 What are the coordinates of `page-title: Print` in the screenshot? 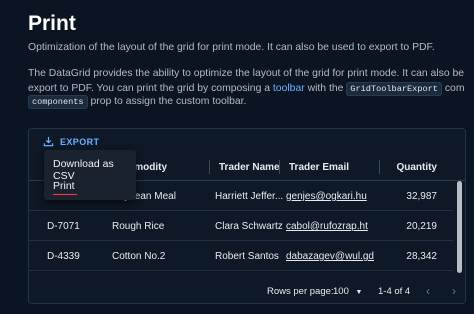 It's located at (52, 23).